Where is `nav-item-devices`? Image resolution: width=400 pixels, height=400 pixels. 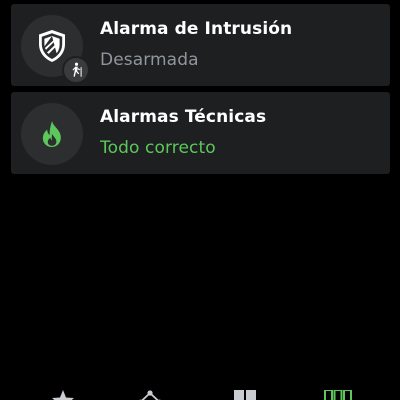 nav-item-devices is located at coordinates (245, 393).